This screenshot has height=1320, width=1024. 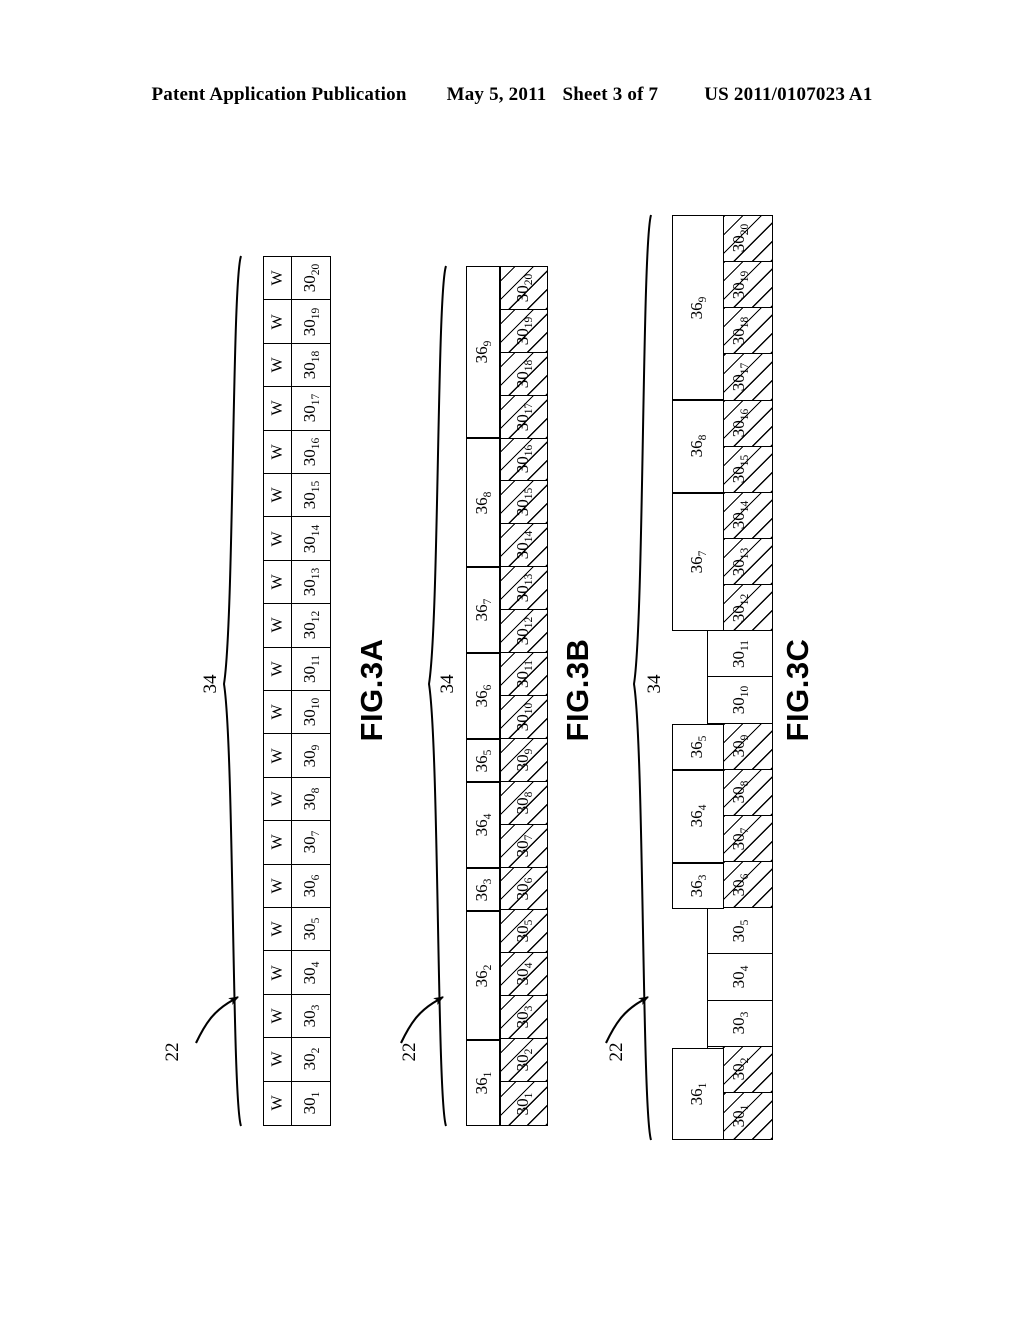 What do you see at coordinates (311, 365) in the screenshot?
I see `cell-number-label-slot: 3018` at bounding box center [311, 365].